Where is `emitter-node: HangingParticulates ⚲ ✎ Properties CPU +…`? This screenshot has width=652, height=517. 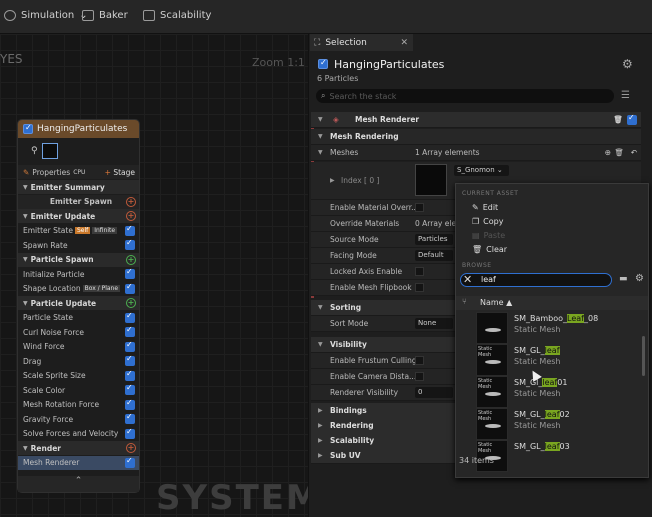
emitter-node: HangingParticulates ⚲ ✎ Properties CPU +… is located at coordinates (78, 306).